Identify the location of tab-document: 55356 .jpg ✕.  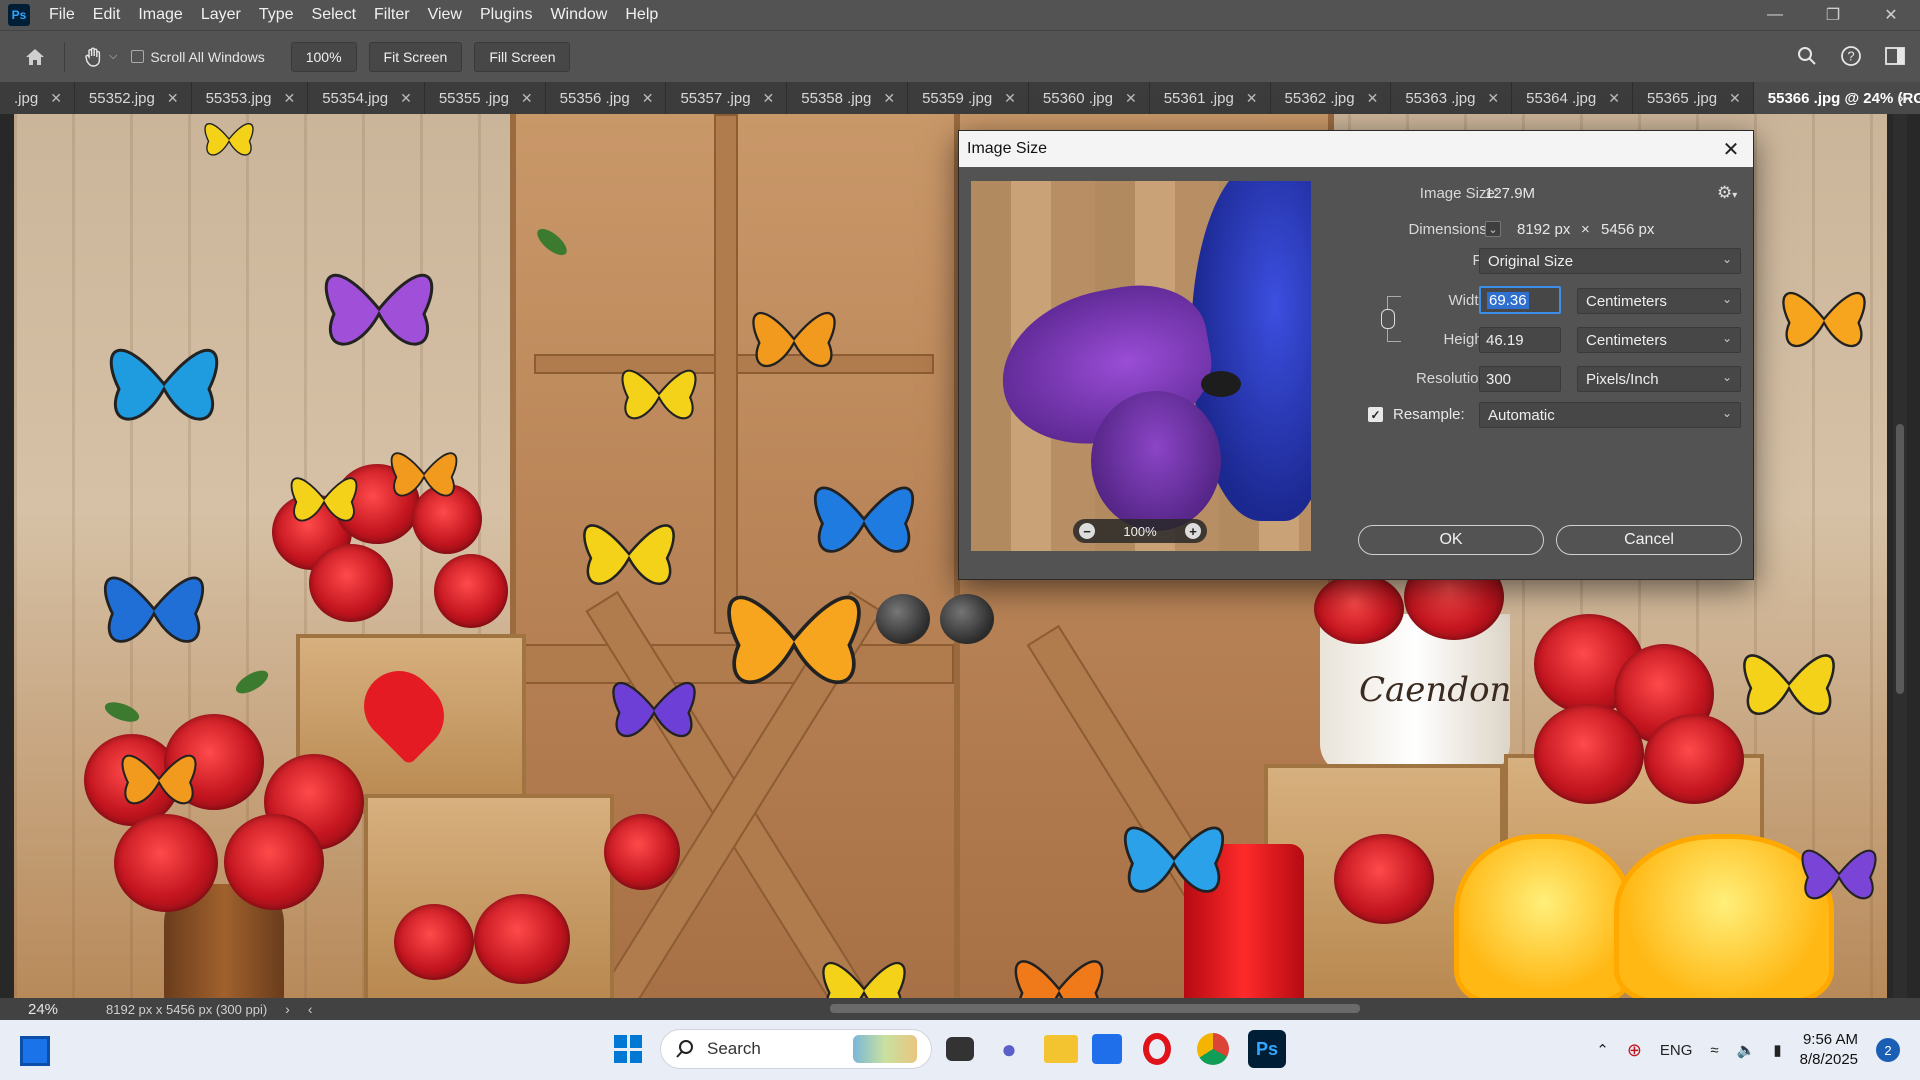
(606, 98).